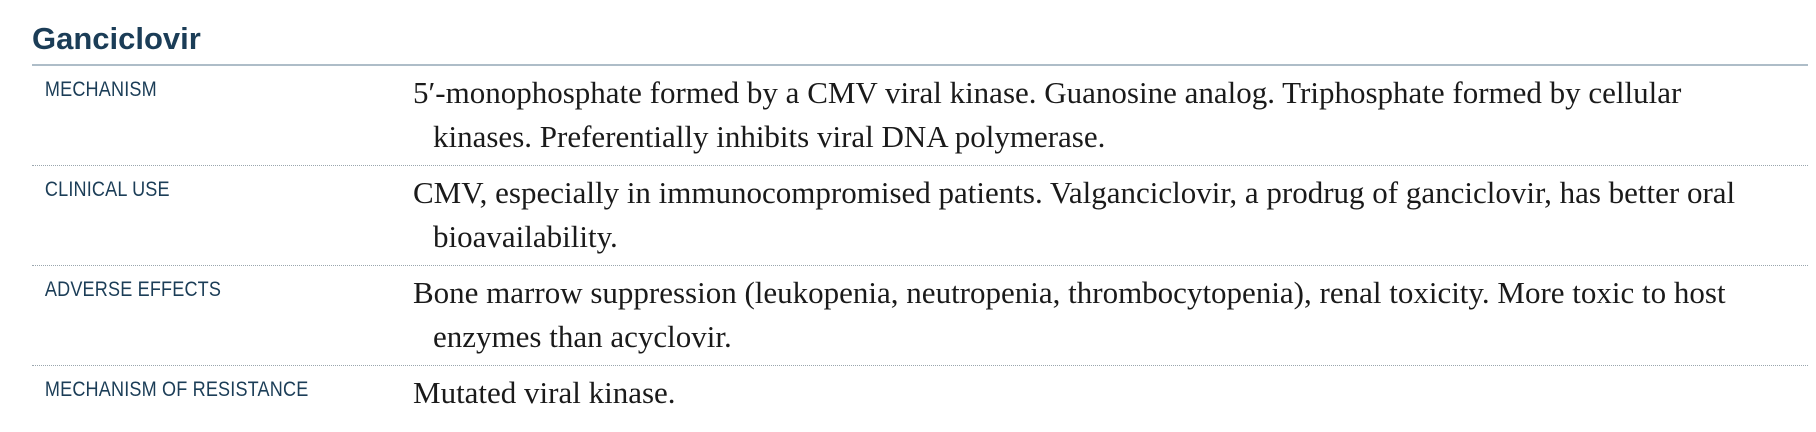 The width and height of the screenshot is (1816, 432). What do you see at coordinates (133, 289) in the screenshot?
I see `row-label: ADVERSE EFFECTS` at bounding box center [133, 289].